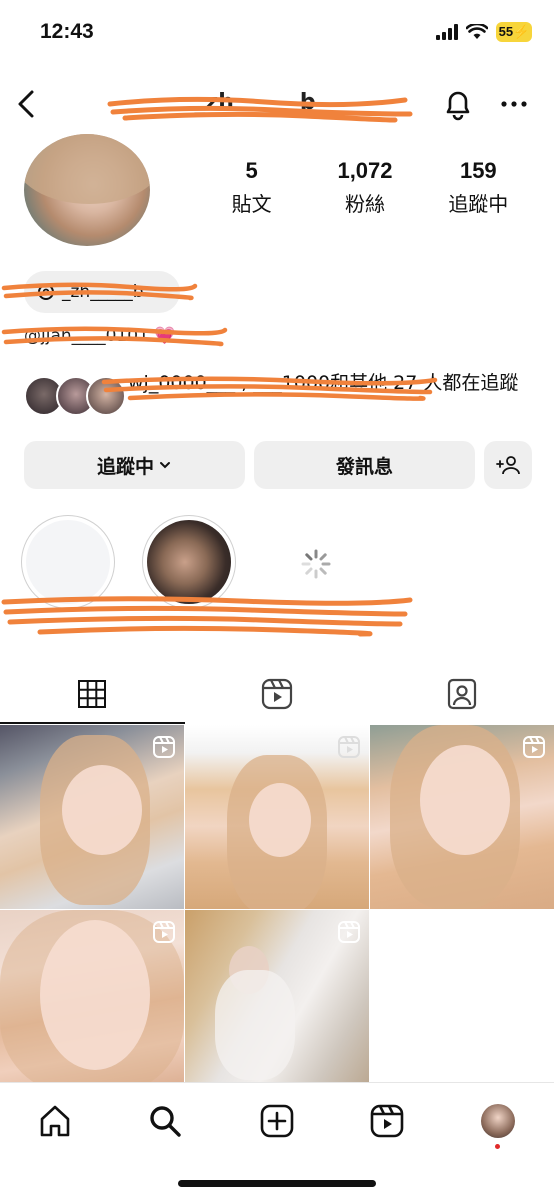  I want to click on followers-label: 粉絲, so click(364, 204).